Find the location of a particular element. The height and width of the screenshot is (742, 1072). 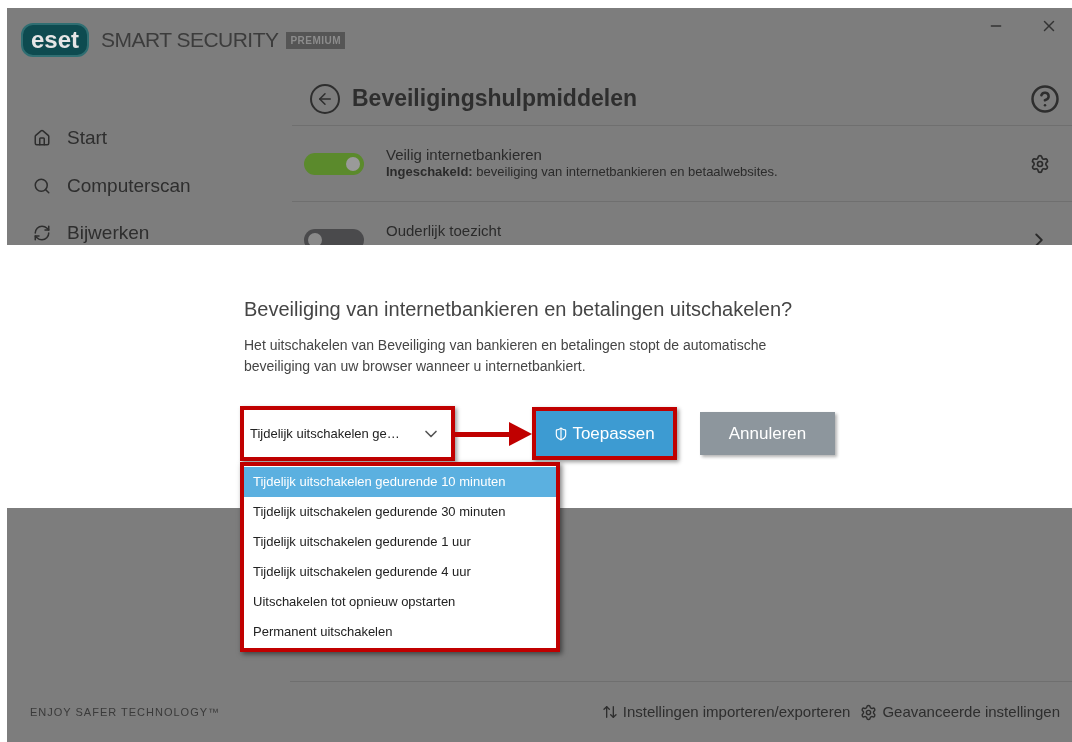

dialog-title: Beveiliging van internetbankieren en betalingen uitschakelen? is located at coordinates (519, 309).